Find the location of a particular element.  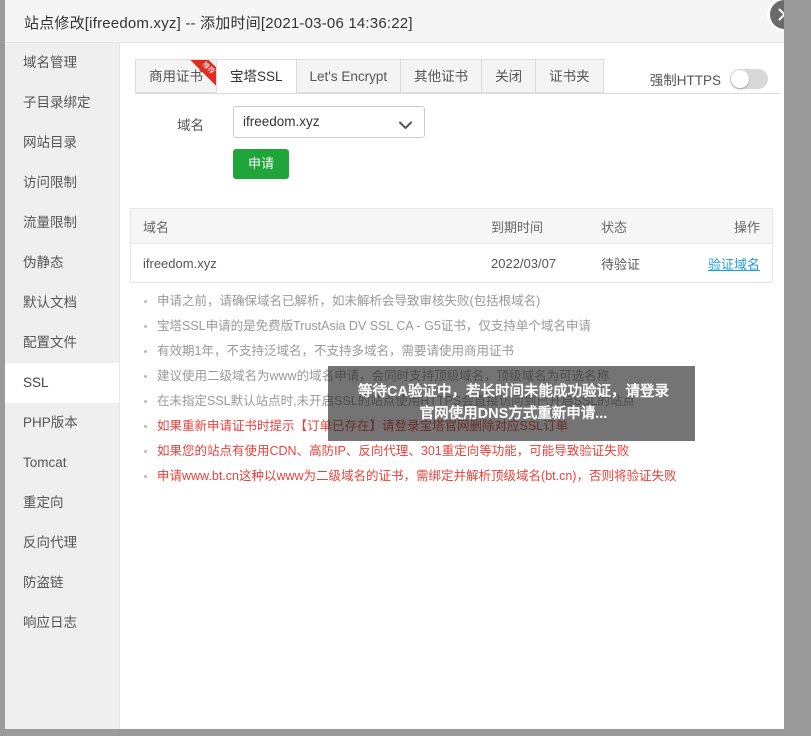

sidebar-item: 响应日志 is located at coordinates (62, 623).